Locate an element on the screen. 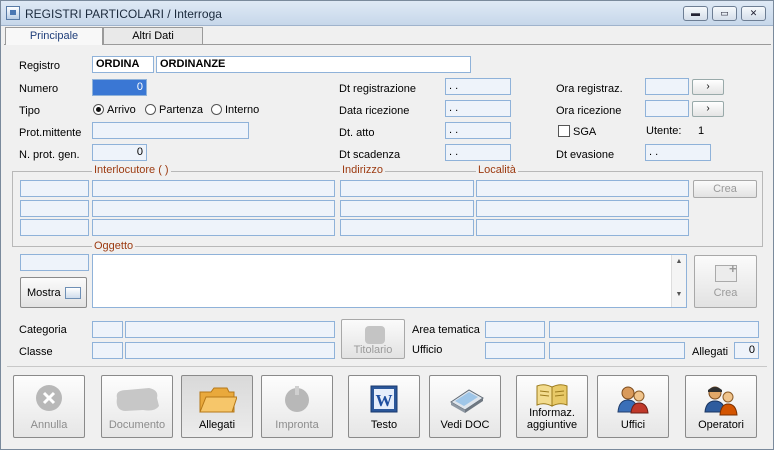  maximize-button: ▭ is located at coordinates (724, 13).